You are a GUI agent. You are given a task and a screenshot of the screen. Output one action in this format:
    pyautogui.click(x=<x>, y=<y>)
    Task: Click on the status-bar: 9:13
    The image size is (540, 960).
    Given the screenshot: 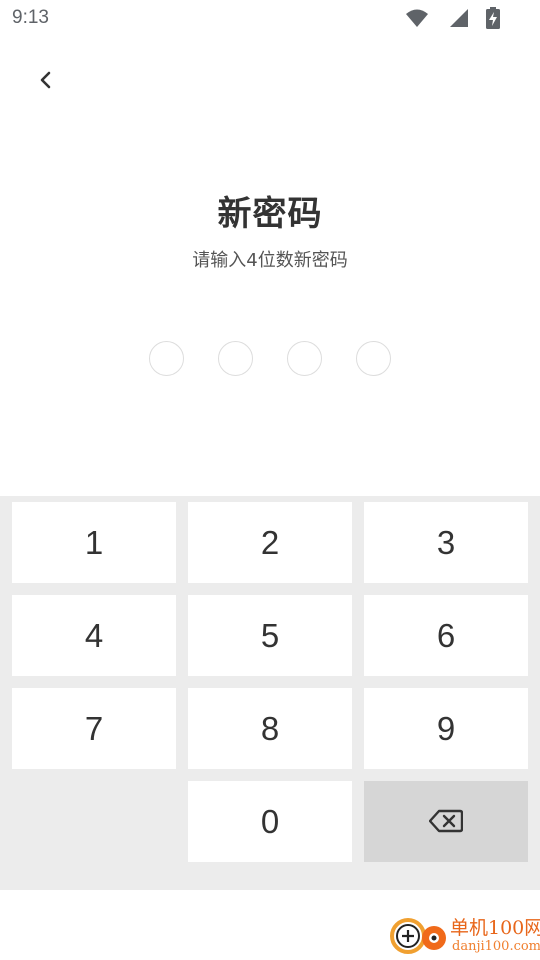 What is the action you would take?
    pyautogui.click(x=270, y=18)
    